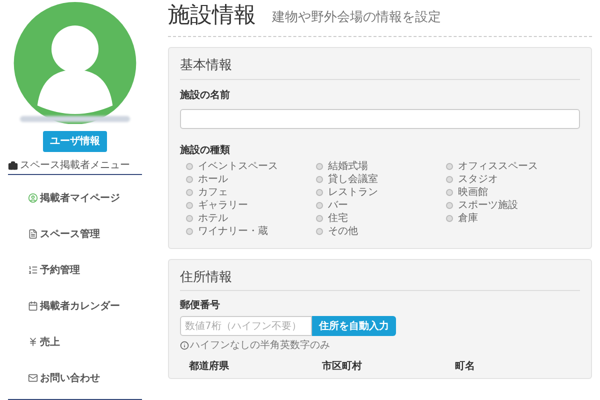 This screenshot has height=400, width=600. Describe the element at coordinates (85, 342) in the screenshot. I see `sidebar-menu-item: 売上` at that location.